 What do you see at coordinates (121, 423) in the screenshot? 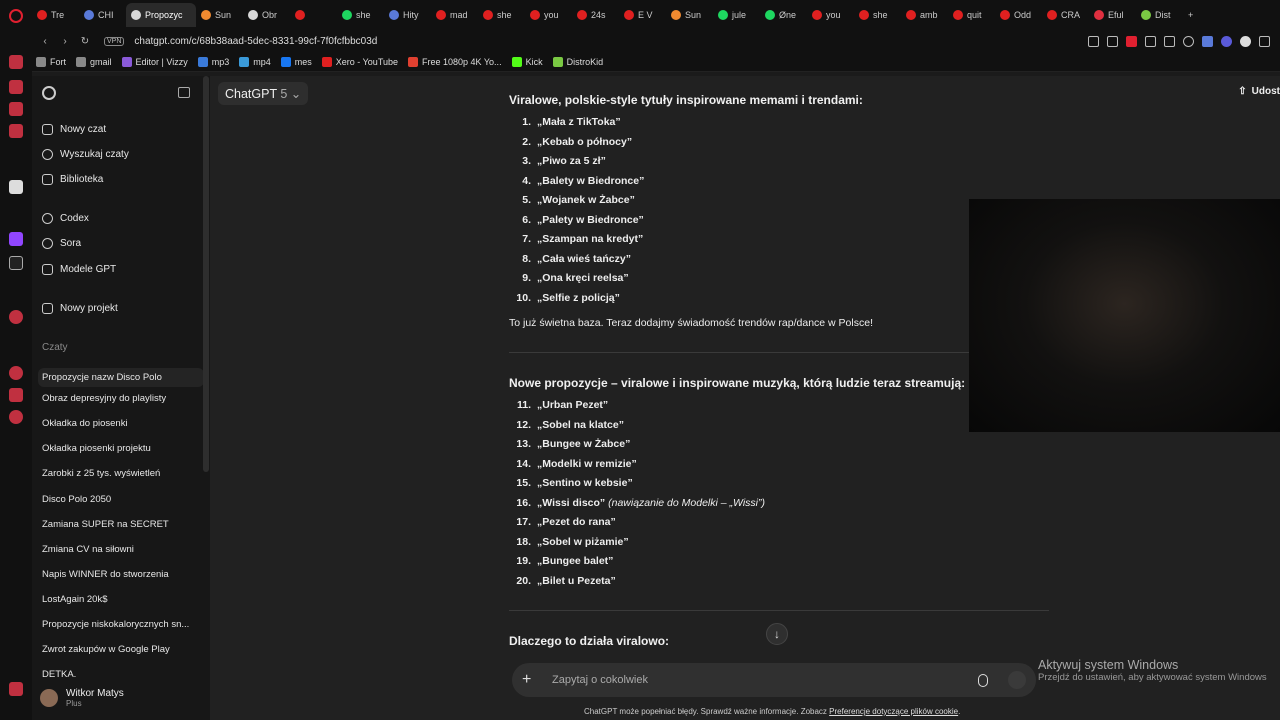
I see `chat-history-item: Okładka do piosenki` at bounding box center [121, 423].